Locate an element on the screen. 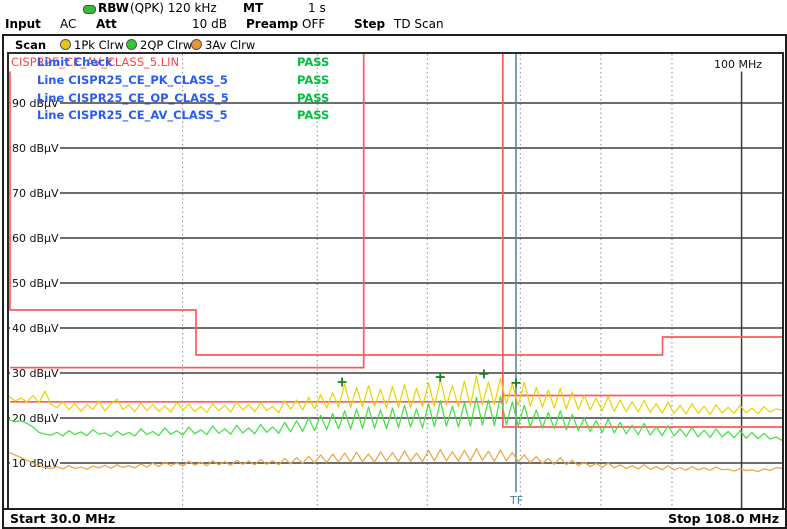  trace2-label: 2QP Clrw is located at coordinates (166, 45).